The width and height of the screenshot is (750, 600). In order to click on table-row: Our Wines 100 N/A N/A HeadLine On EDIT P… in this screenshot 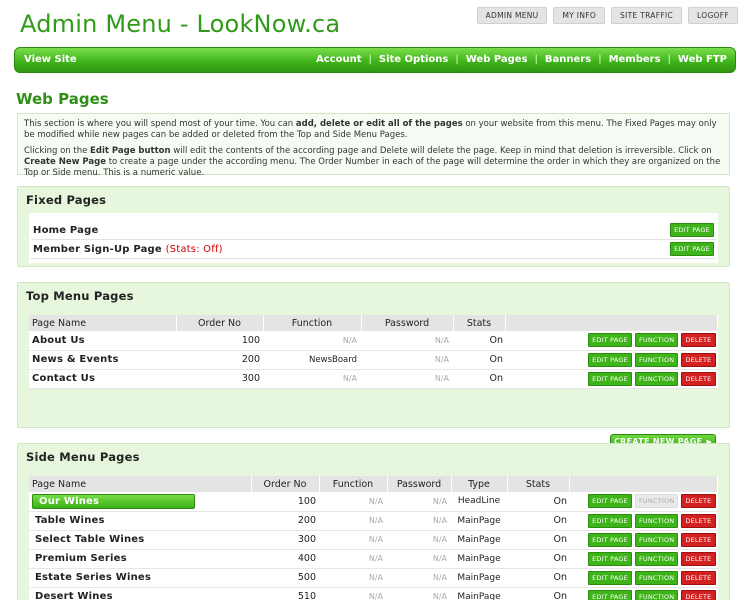, I will do `click(373, 502)`.